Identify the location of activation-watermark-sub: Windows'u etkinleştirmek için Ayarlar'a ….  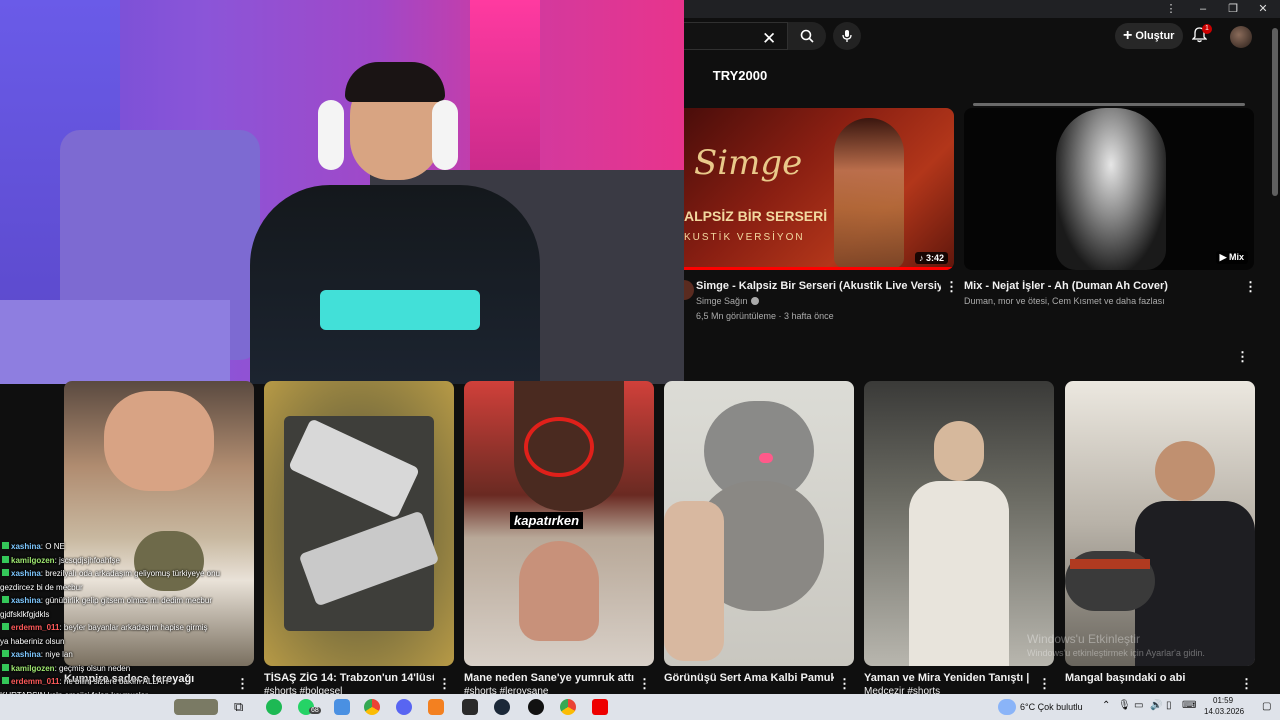
(1116, 653).